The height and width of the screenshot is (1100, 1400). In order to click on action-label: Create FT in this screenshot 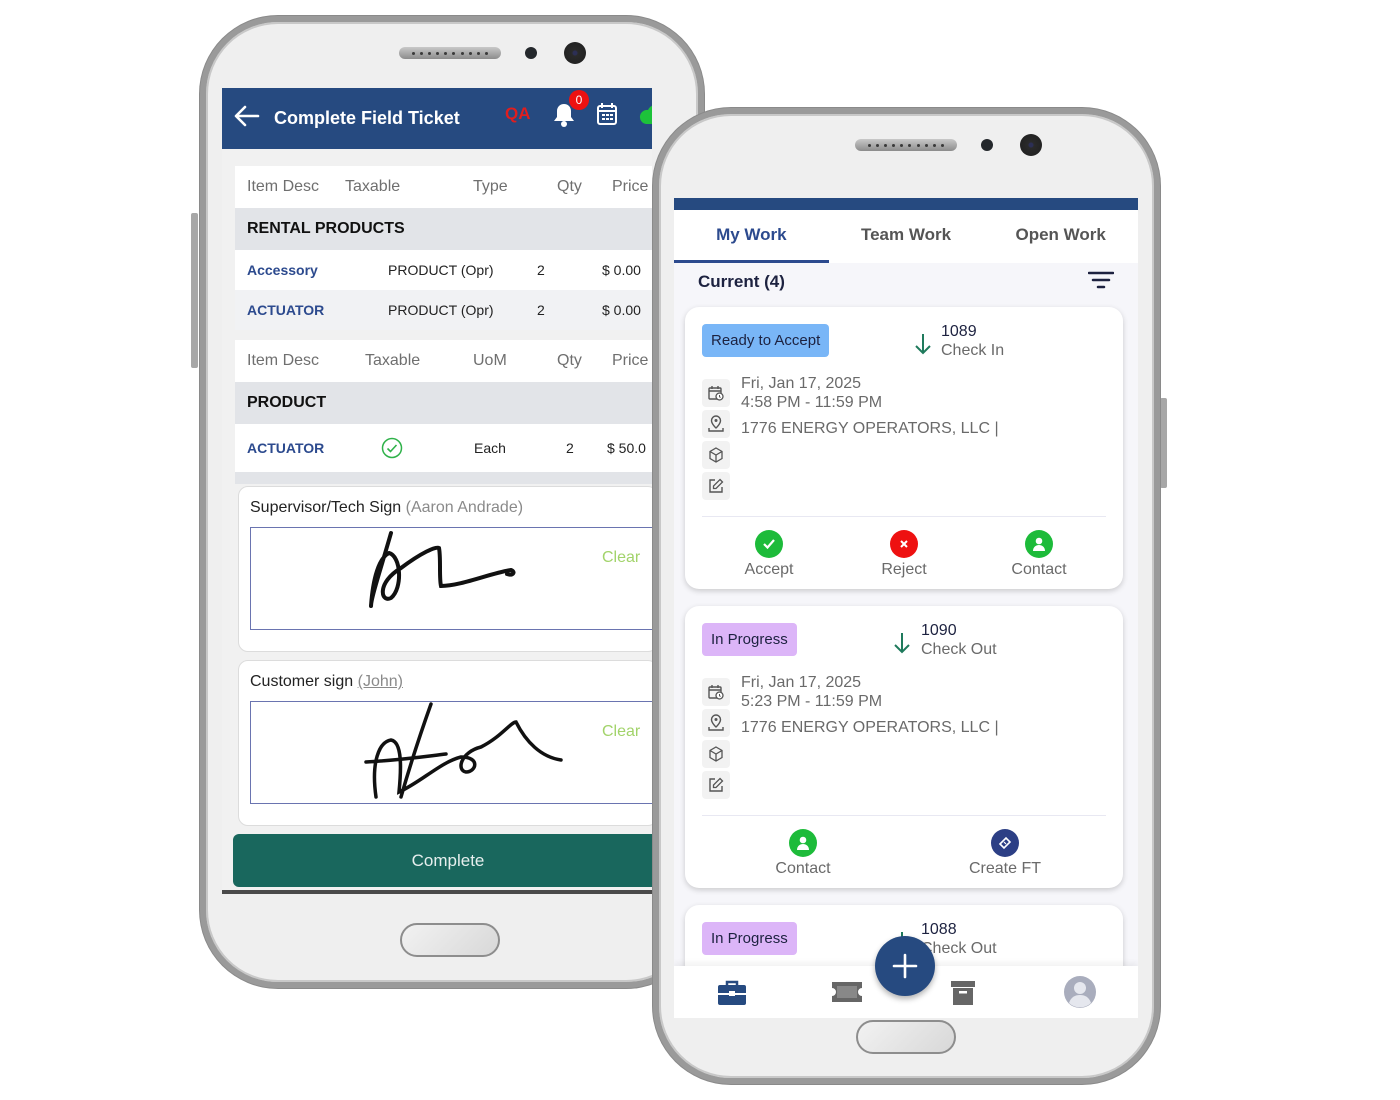, I will do `click(1004, 868)`.